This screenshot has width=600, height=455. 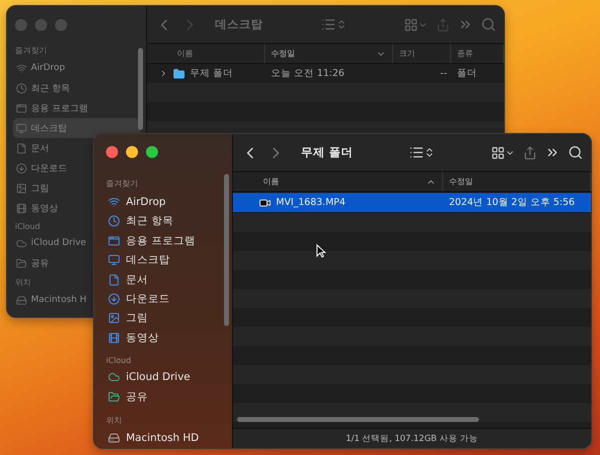 What do you see at coordinates (153, 438) in the screenshot?
I see `sidebar-item: Macintosh HD` at bounding box center [153, 438].